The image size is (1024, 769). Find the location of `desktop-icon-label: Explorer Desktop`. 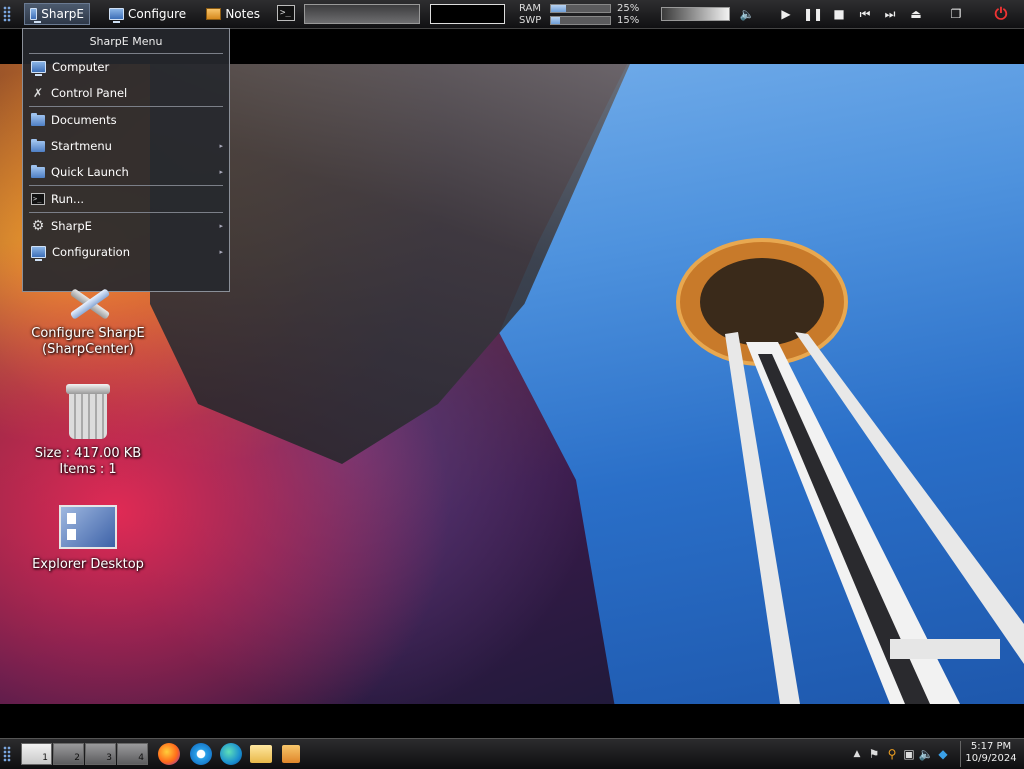

desktop-icon-label: Explorer Desktop is located at coordinates (88, 564).